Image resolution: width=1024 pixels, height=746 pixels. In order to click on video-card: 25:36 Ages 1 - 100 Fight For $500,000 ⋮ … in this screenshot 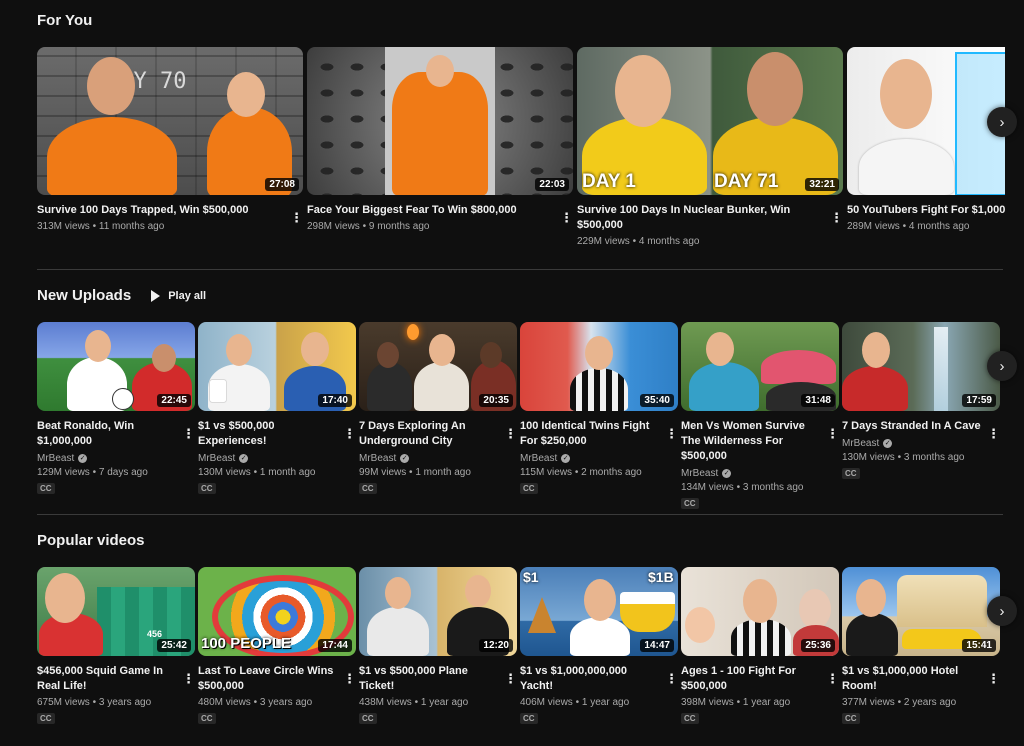, I will do `click(760, 646)`.